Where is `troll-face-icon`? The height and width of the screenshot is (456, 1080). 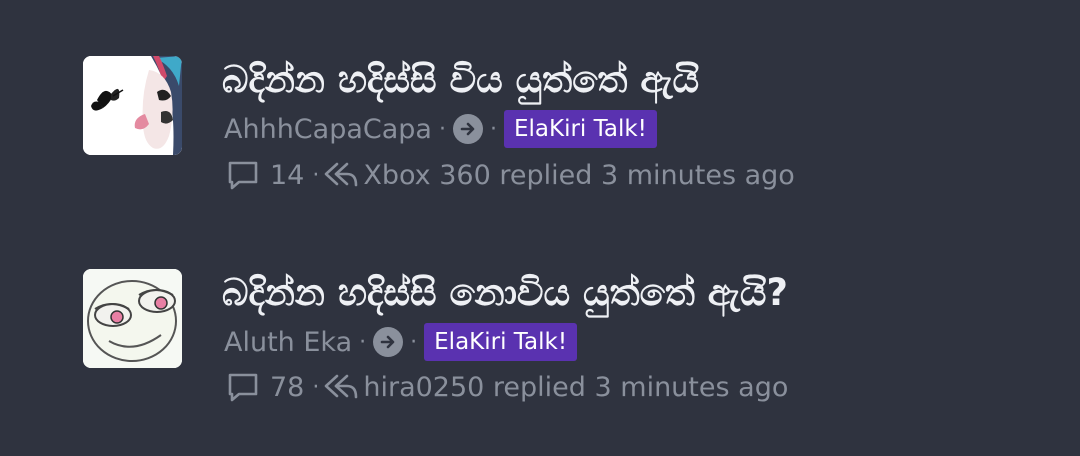 troll-face-icon is located at coordinates (132, 318).